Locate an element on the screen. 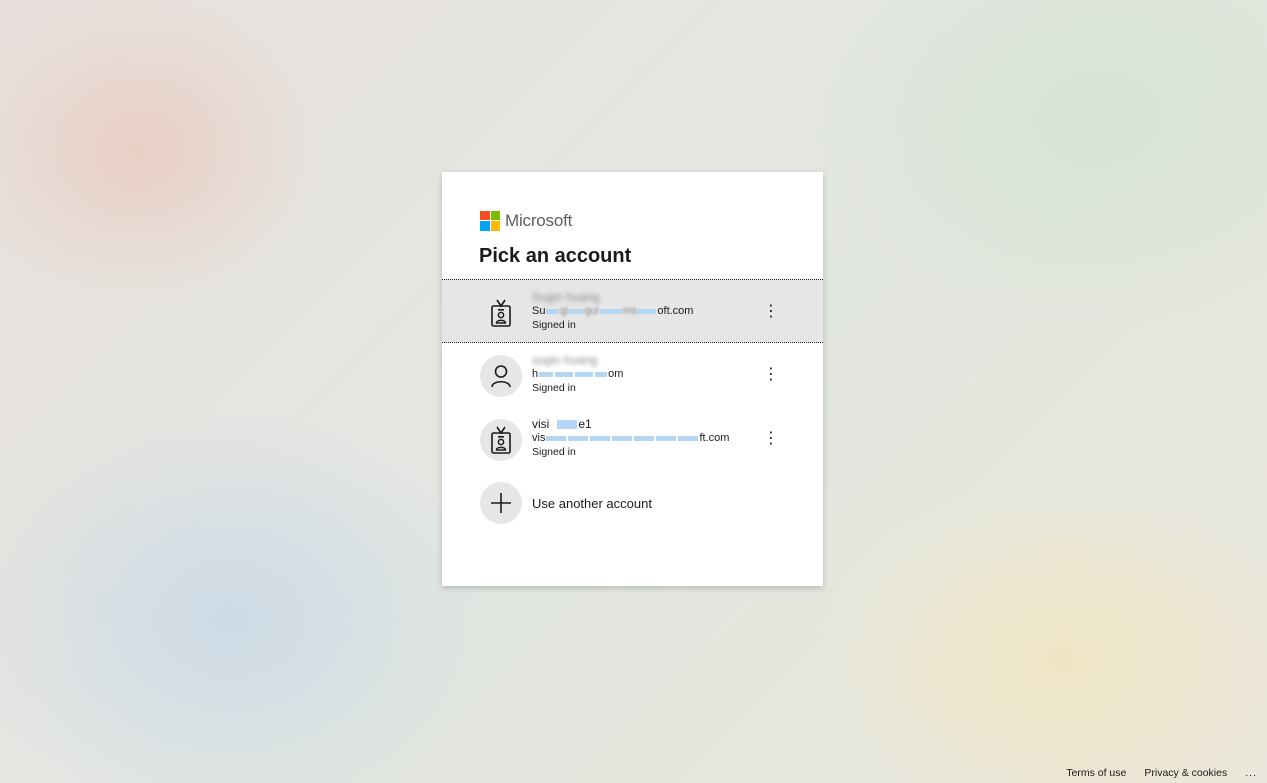 The height and width of the screenshot is (783, 1267). account-info: sugin huang h om Signed in is located at coordinates (647, 374).